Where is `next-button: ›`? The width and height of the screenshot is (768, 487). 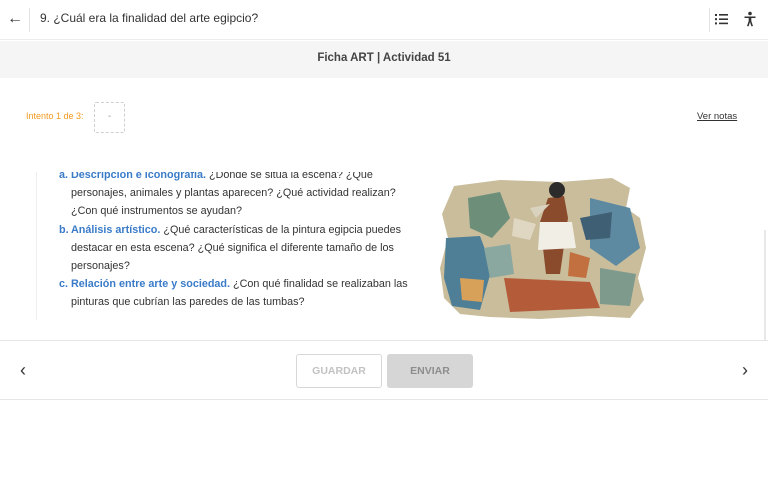 next-button: › is located at coordinates (745, 370).